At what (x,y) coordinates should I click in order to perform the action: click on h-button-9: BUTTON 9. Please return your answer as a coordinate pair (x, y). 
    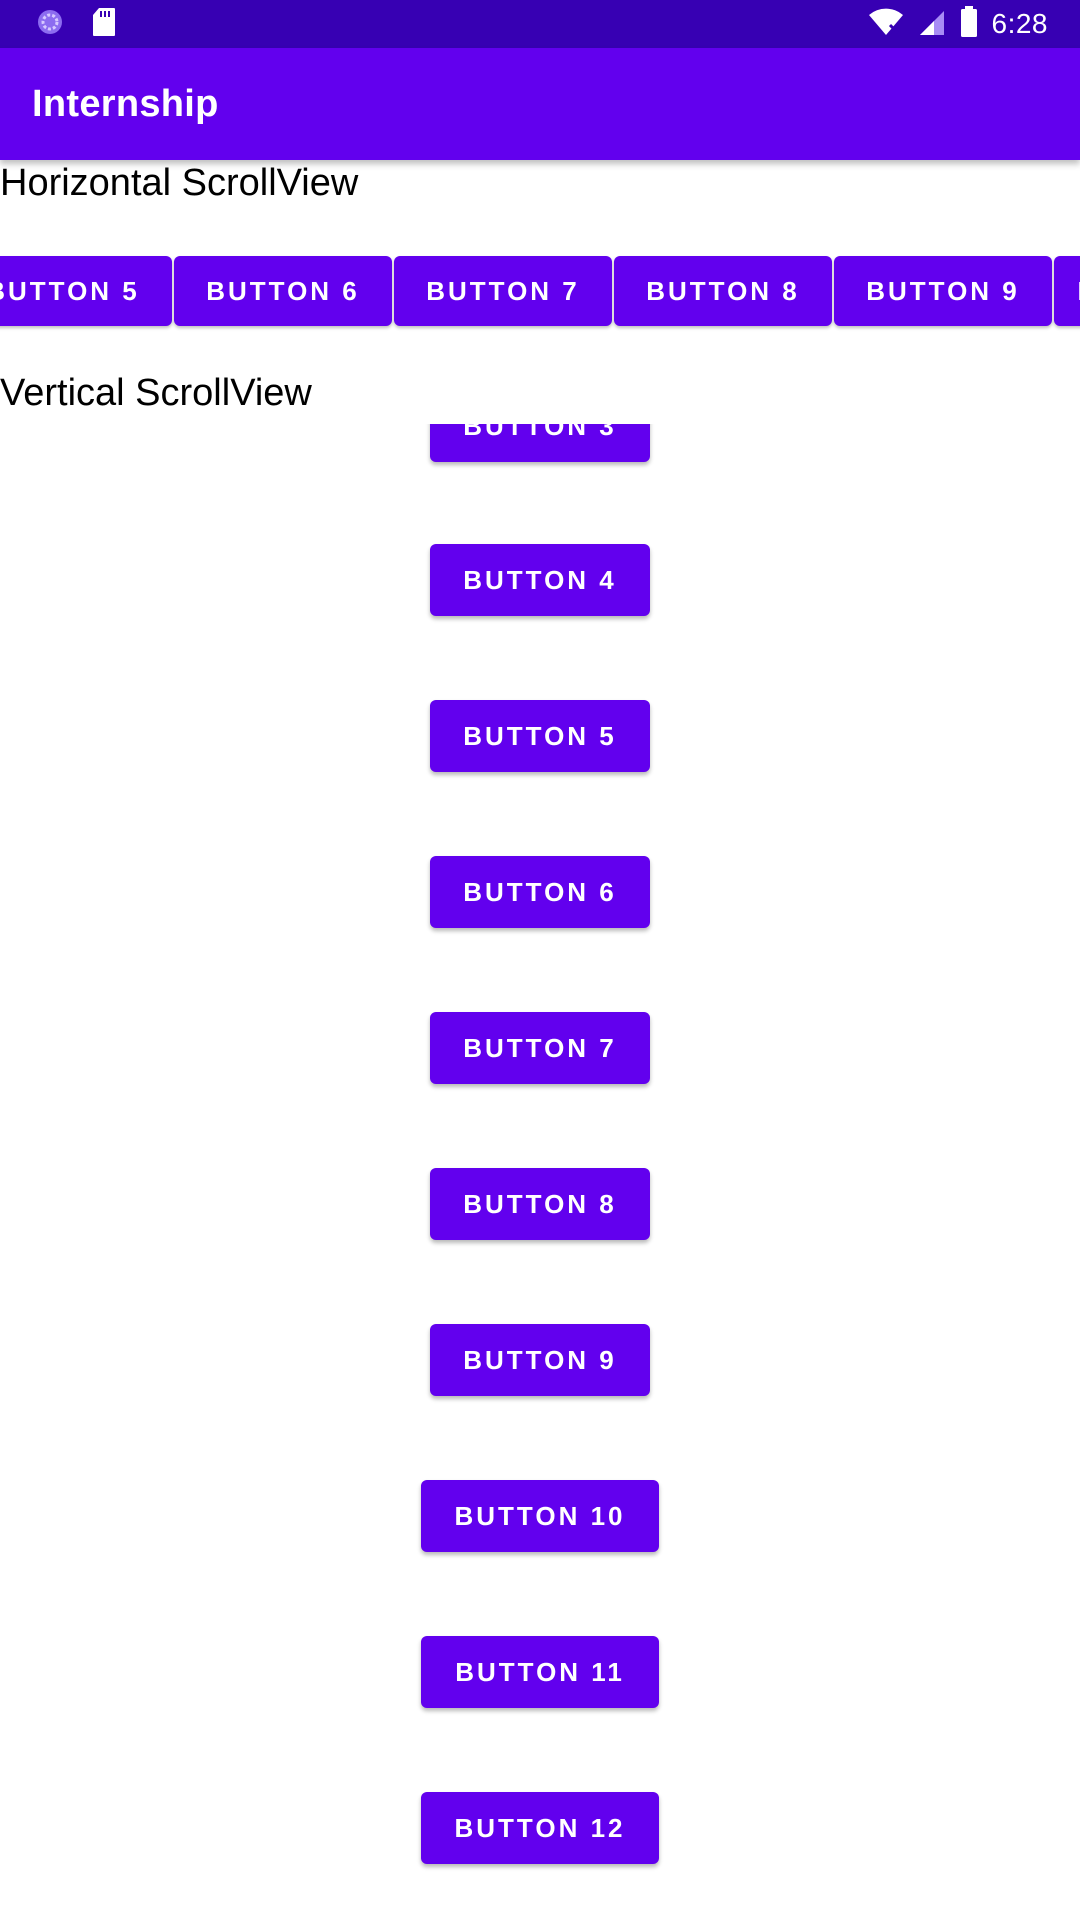
    Looking at the image, I should click on (943, 291).